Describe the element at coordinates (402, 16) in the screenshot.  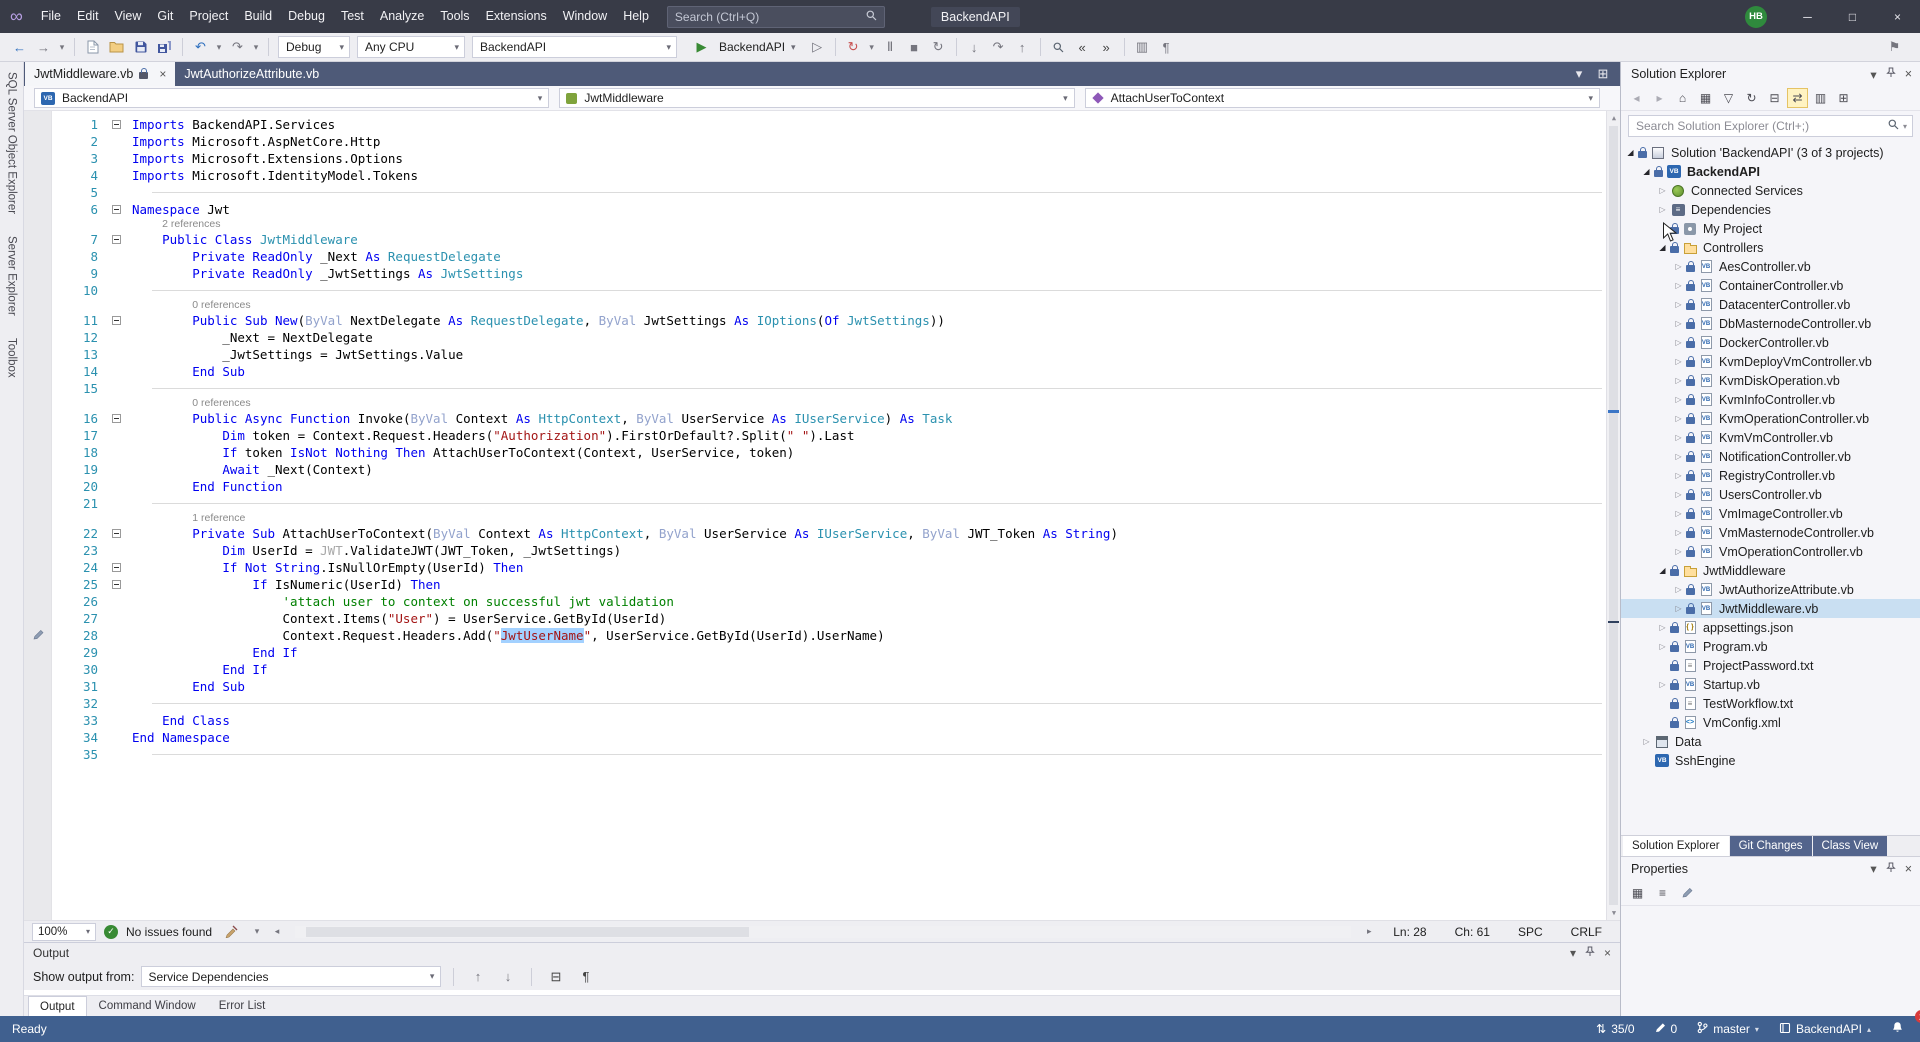
I see `menu-analyze: Analyze` at that location.